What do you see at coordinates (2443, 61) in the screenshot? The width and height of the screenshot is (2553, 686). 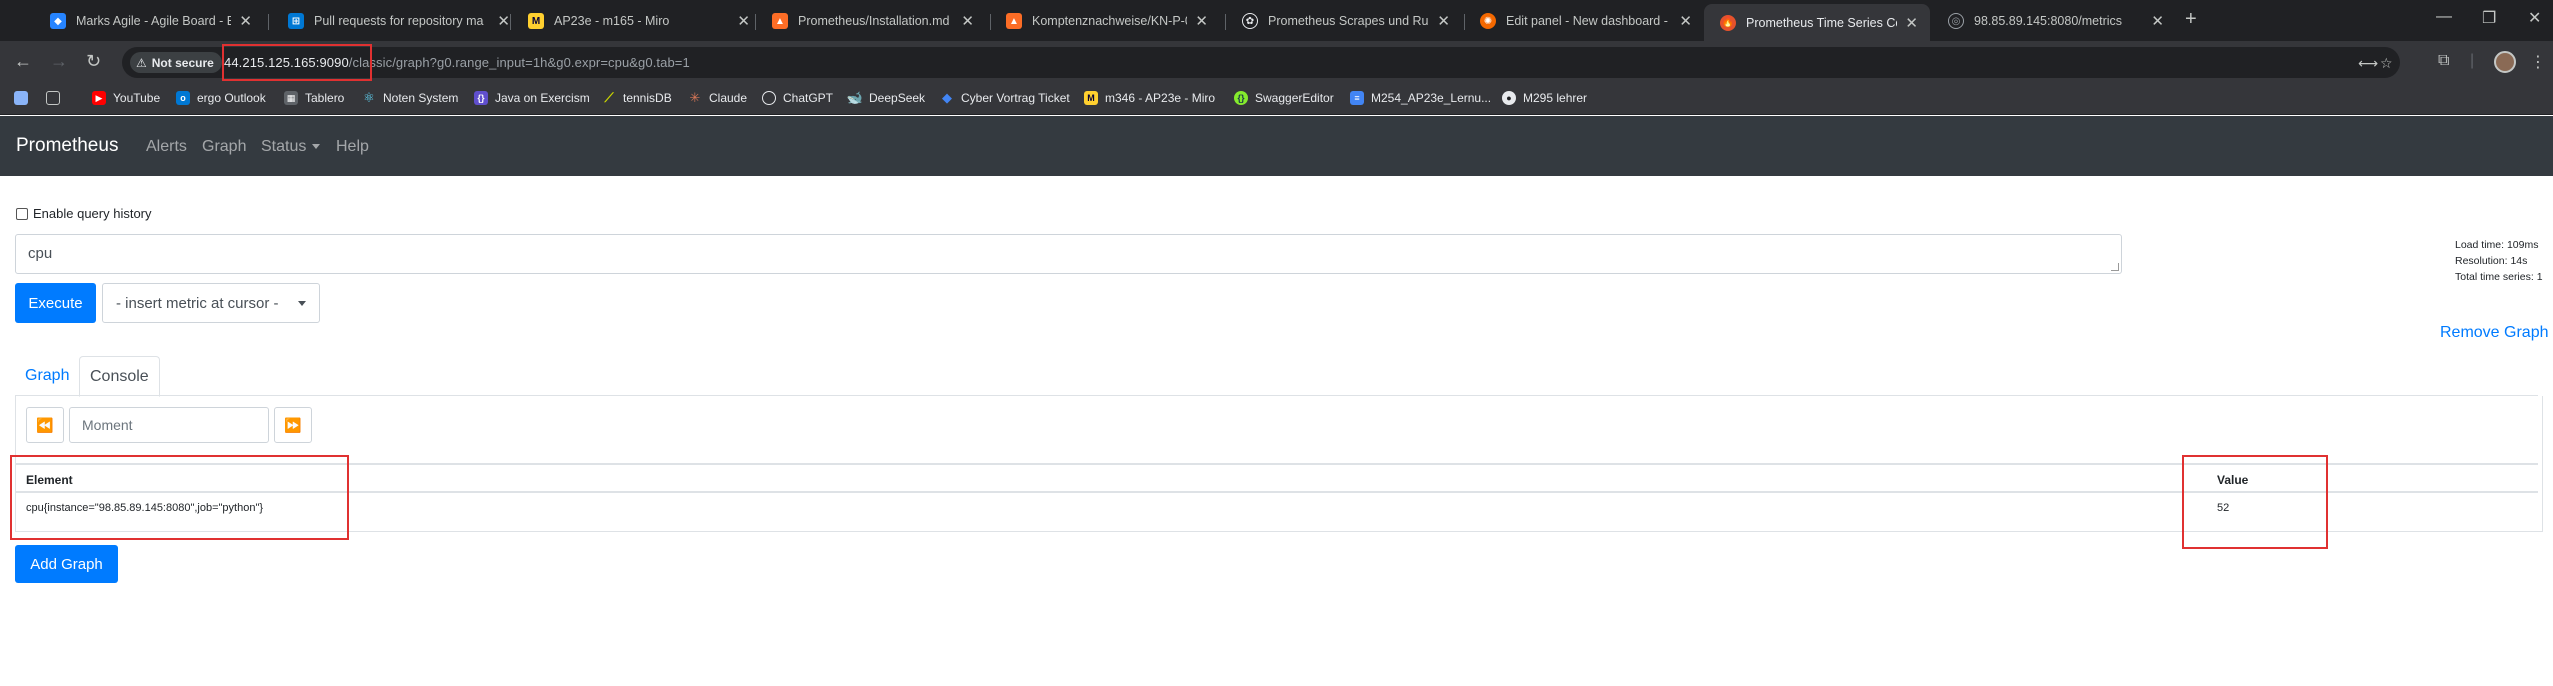 I see `extensions-icon: ⧉` at bounding box center [2443, 61].